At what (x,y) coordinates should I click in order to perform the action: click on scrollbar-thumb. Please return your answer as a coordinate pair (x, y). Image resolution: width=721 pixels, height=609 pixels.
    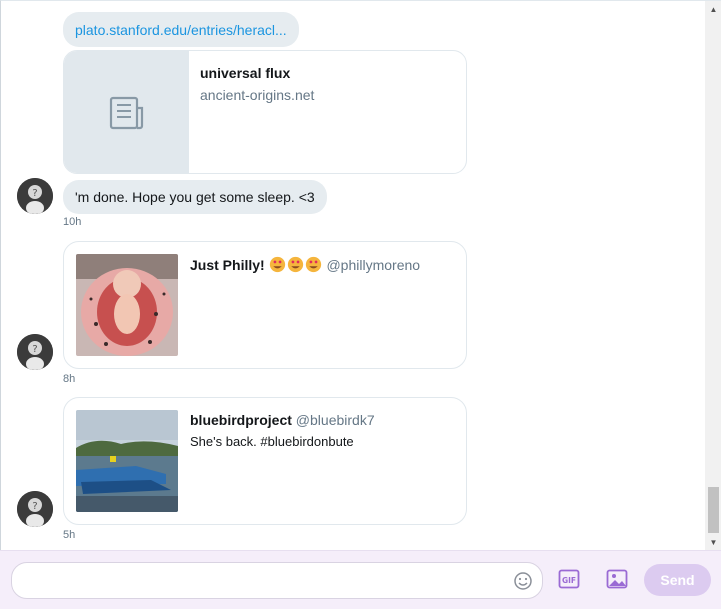
    Looking at the image, I should click on (713, 510).